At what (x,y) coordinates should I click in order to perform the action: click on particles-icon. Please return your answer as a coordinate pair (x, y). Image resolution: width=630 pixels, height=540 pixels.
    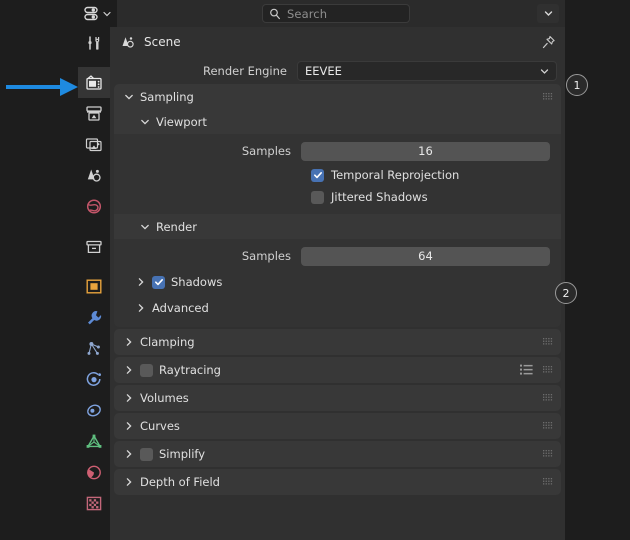
    Looking at the image, I should click on (93, 348).